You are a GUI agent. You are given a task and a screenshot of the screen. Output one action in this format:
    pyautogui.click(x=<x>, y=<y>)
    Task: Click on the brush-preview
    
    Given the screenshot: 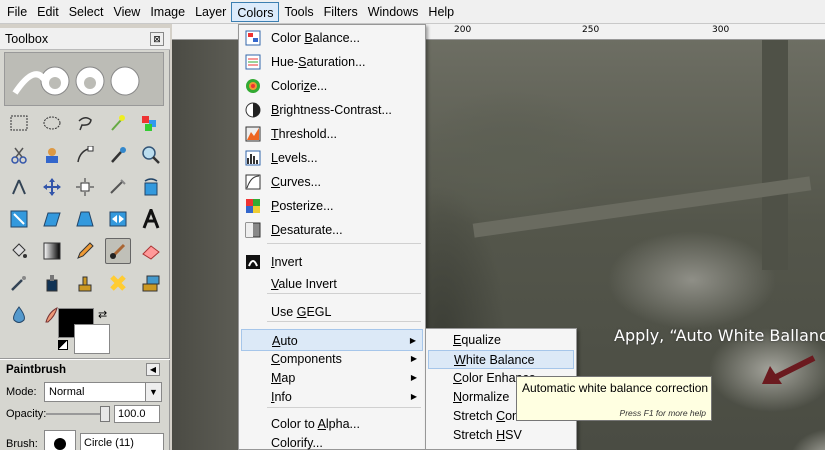 What is the action you would take?
    pyautogui.click(x=60, y=440)
    